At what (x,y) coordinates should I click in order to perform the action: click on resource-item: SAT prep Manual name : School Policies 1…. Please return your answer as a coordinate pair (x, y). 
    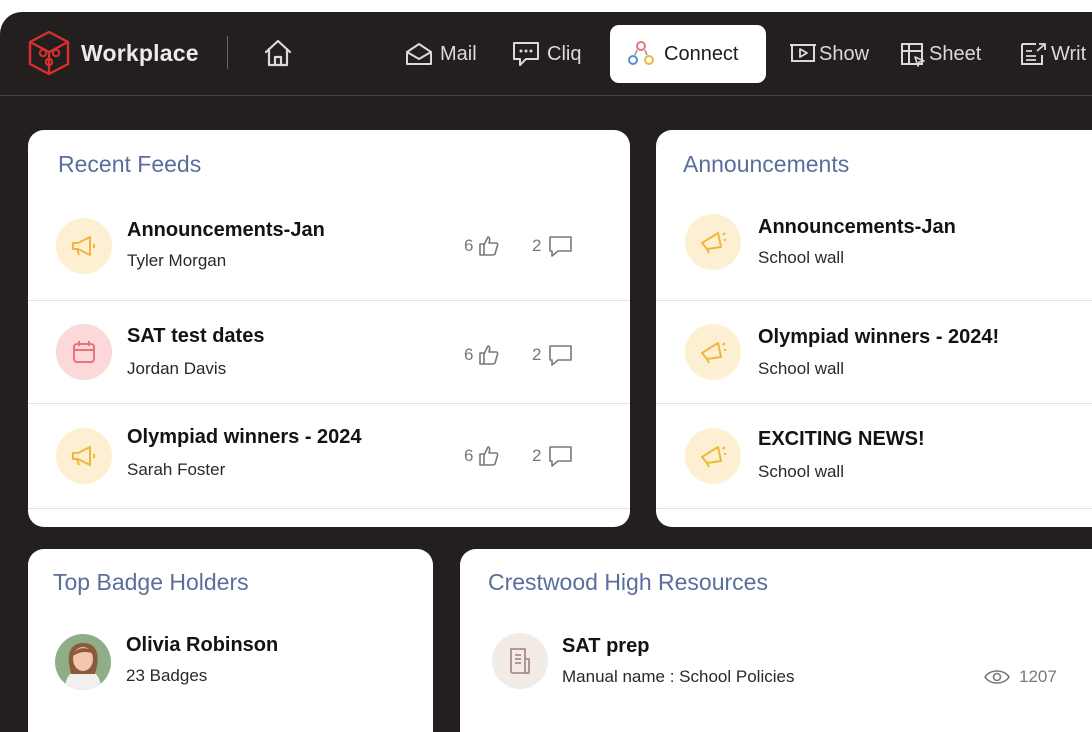
    Looking at the image, I should click on (776, 664).